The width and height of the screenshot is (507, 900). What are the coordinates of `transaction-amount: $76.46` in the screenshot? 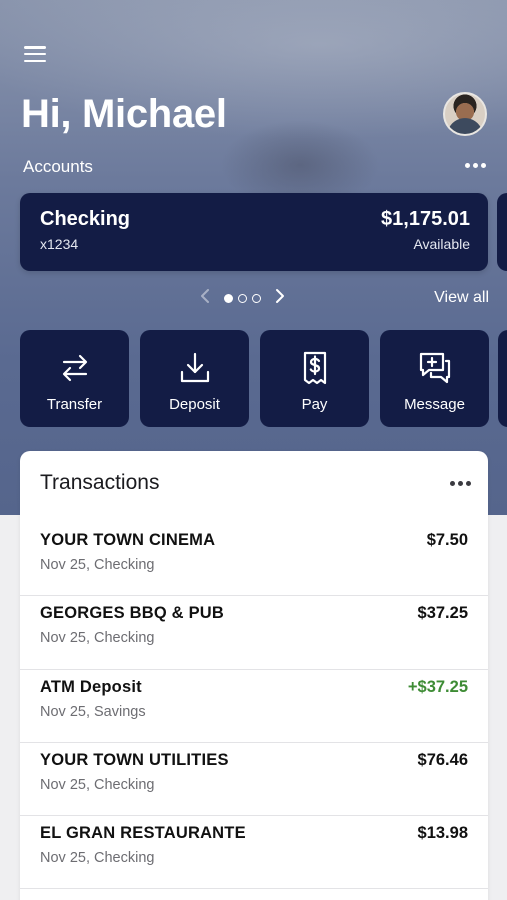 It's located at (442, 759).